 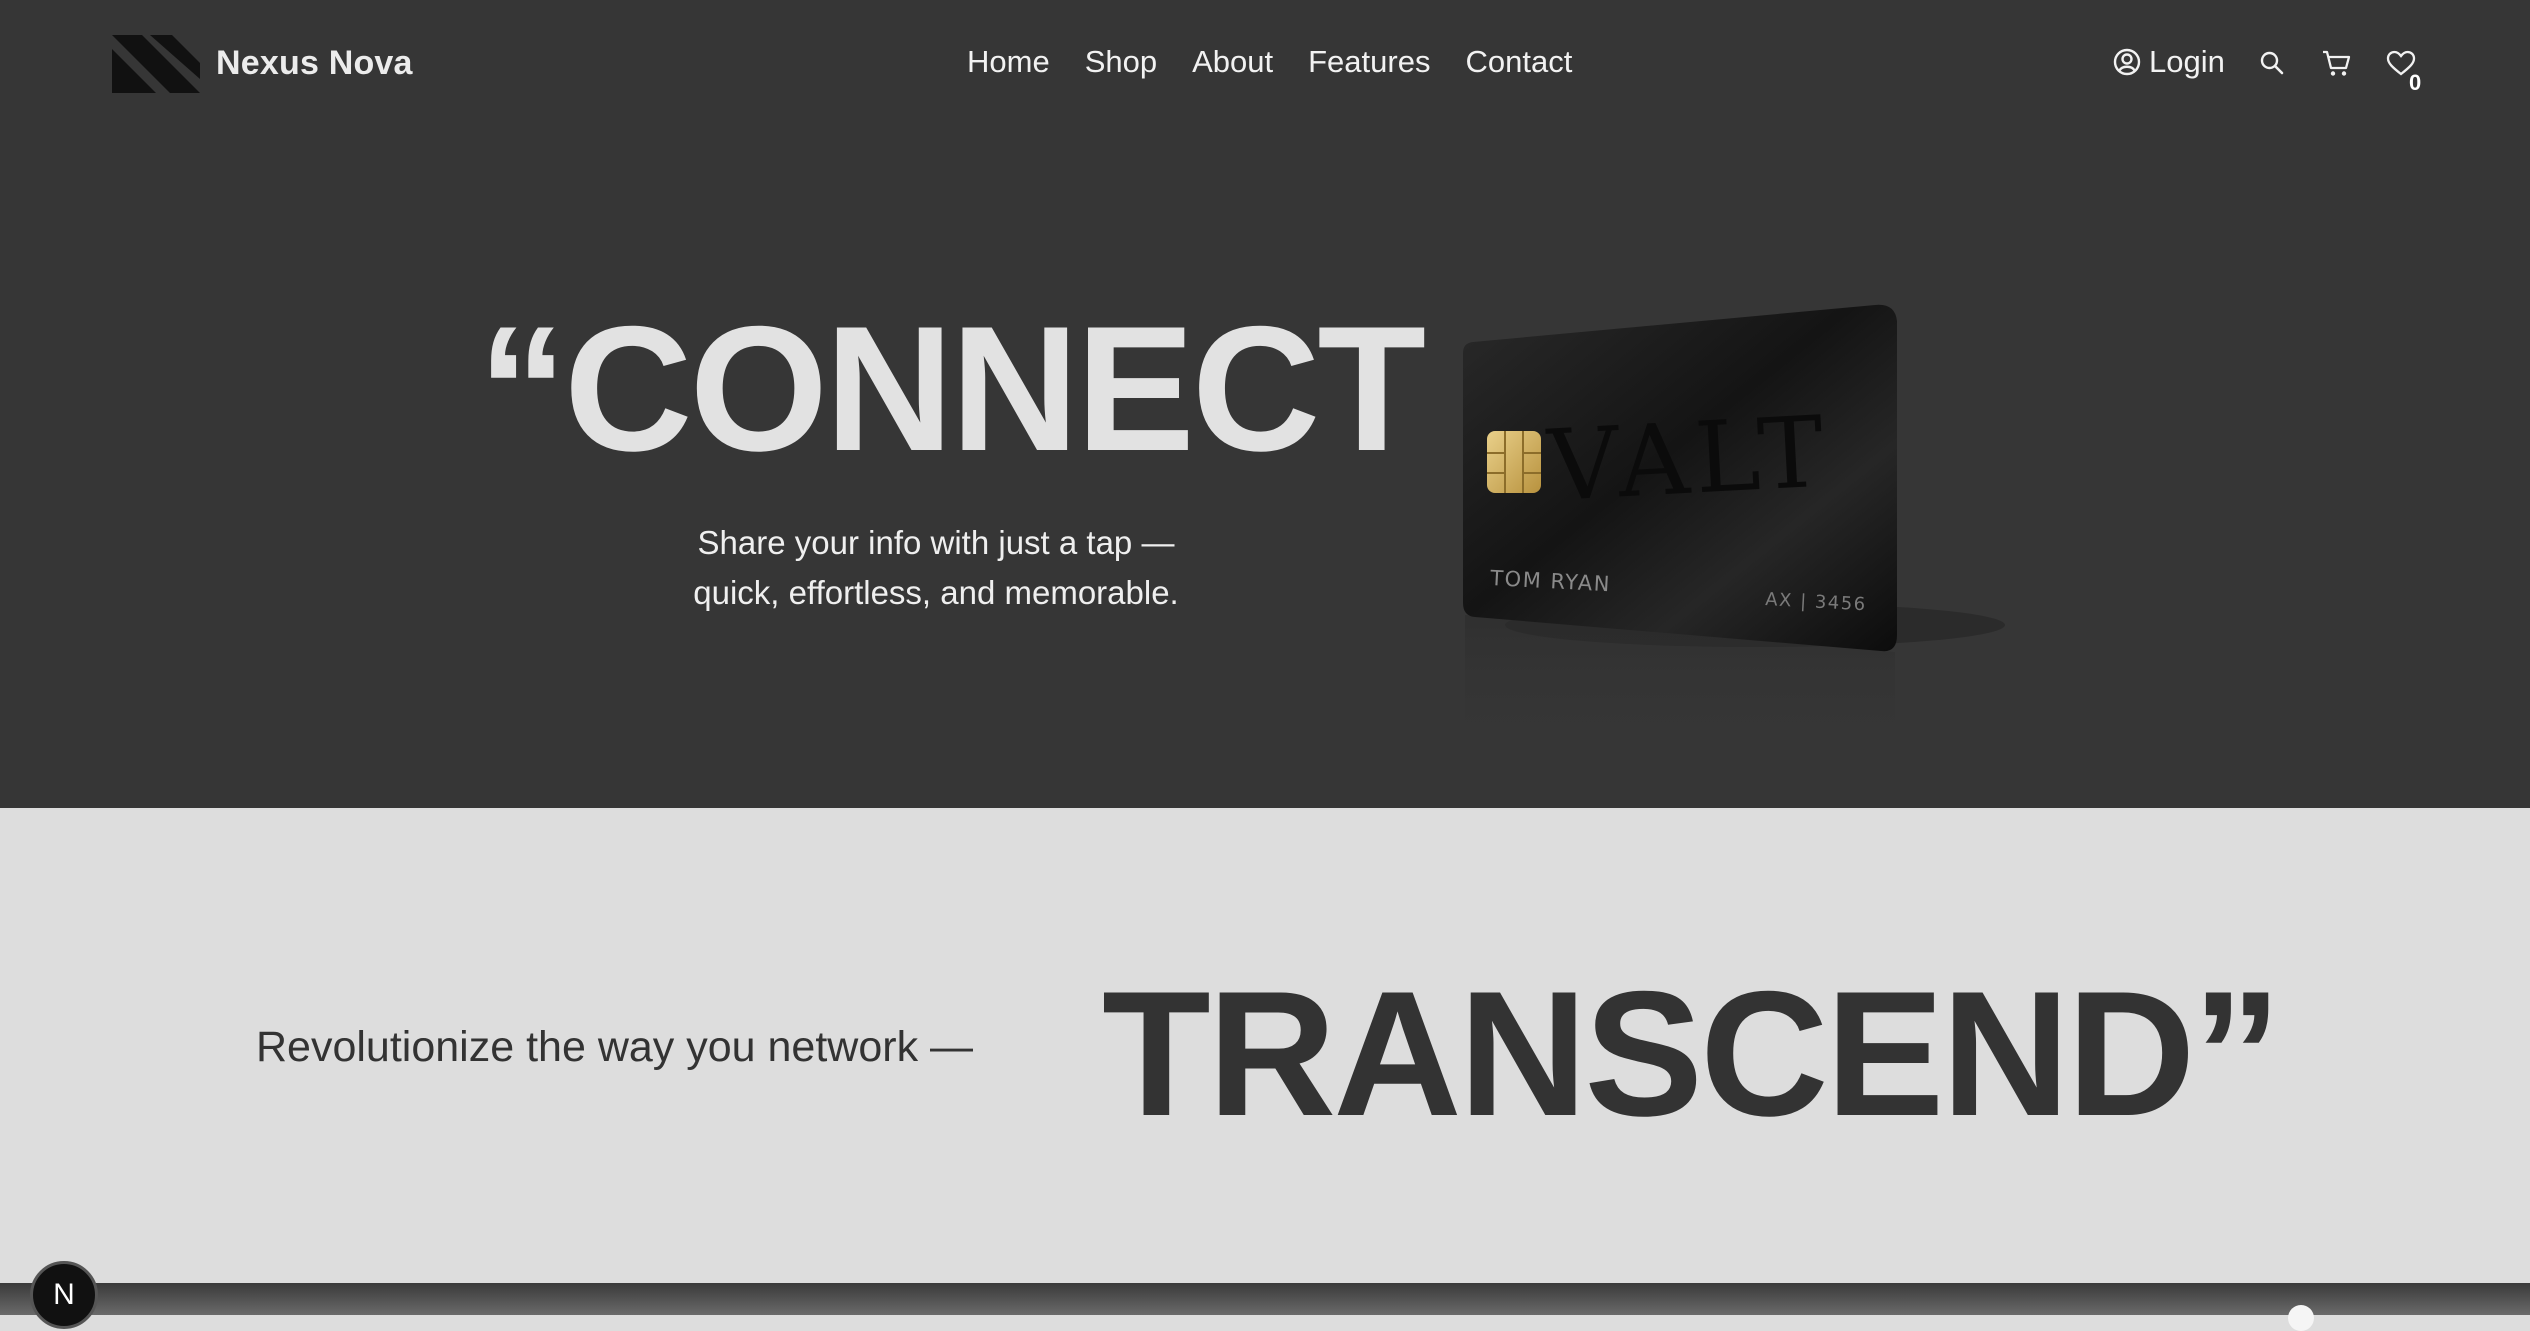 I want to click on wishlist-count-badge: 0, so click(x=2415, y=82).